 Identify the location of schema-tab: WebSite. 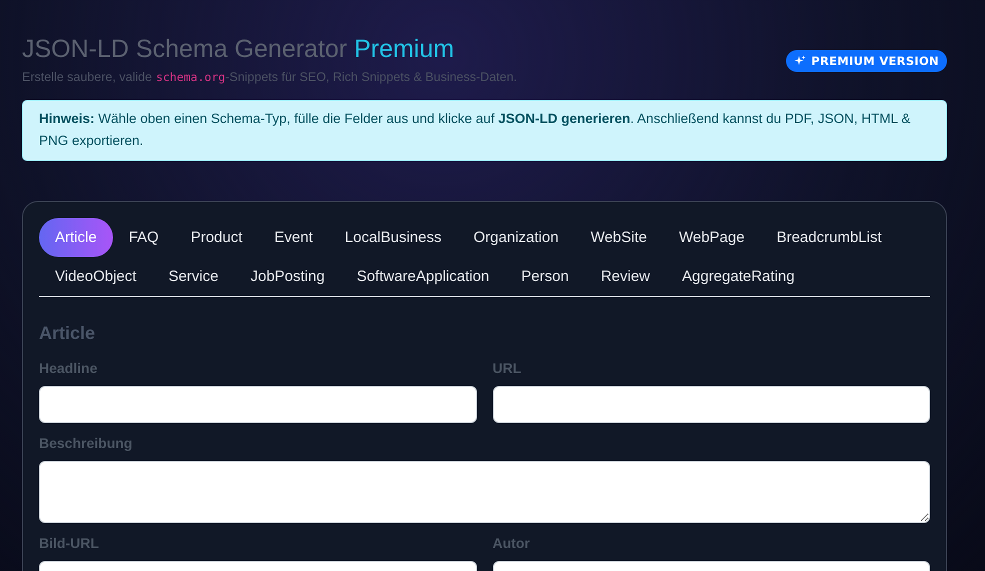
(618, 237).